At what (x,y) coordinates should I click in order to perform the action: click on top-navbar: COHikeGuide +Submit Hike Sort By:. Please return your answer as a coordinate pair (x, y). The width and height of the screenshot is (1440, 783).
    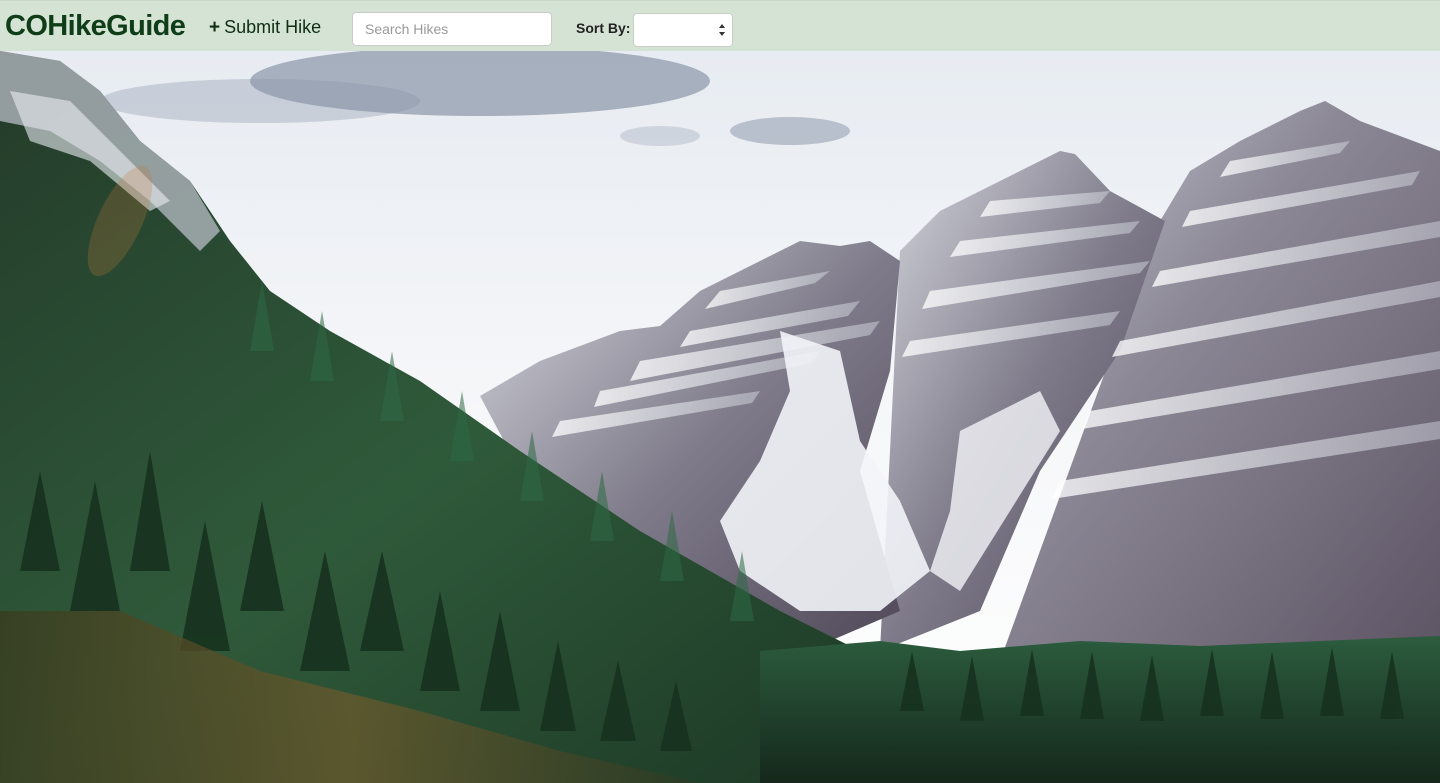
    Looking at the image, I should click on (720, 25).